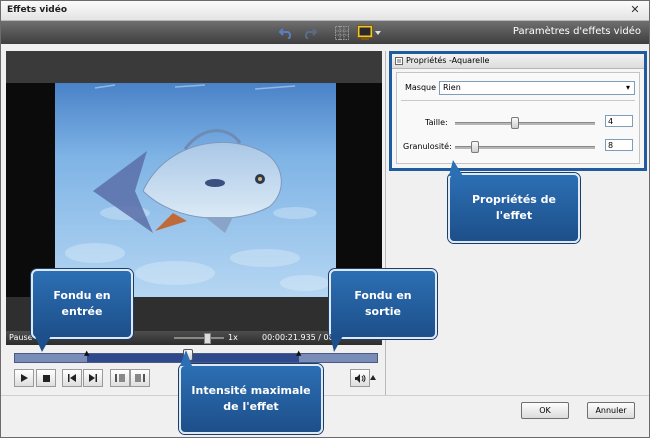 The image size is (650, 438). I want to click on divider, so click(518, 100).